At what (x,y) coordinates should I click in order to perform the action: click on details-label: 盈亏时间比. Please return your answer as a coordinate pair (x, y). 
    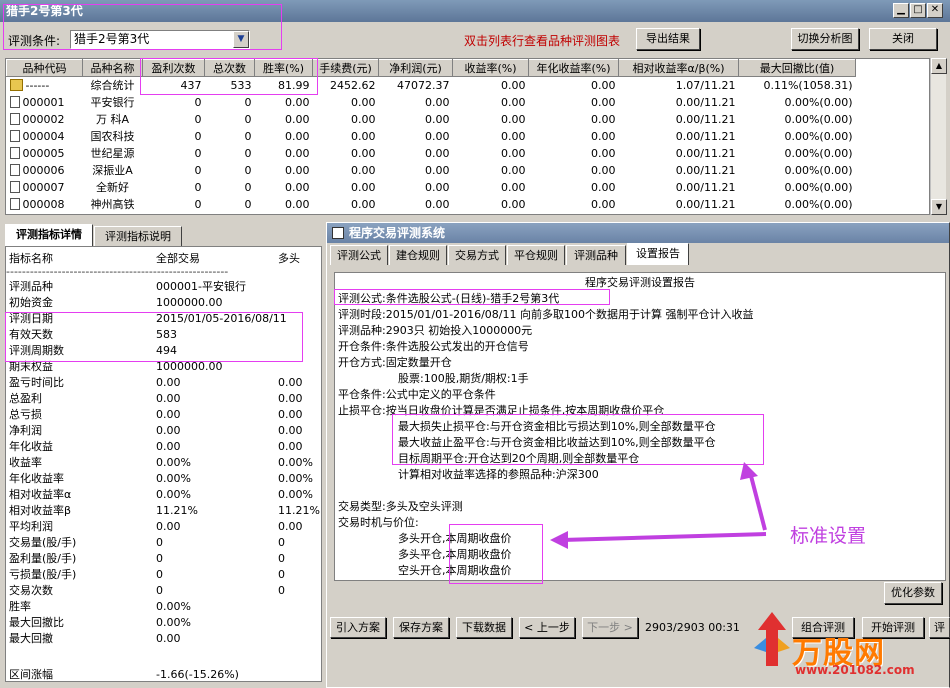
    Looking at the image, I should click on (36, 382).